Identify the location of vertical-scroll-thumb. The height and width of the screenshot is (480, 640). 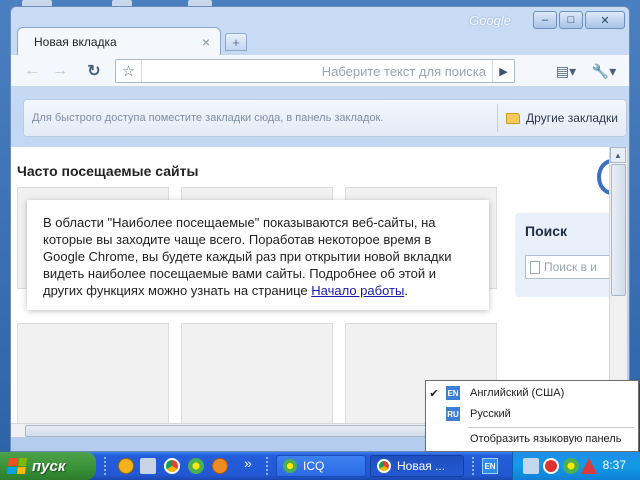
(618, 230).